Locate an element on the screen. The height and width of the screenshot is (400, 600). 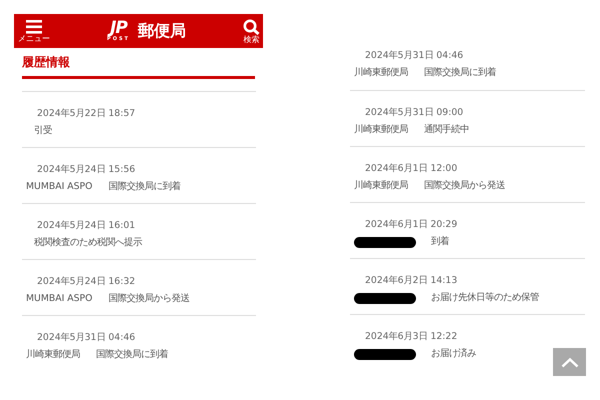
event-datetime: 2024年6月2日 14:13 is located at coordinates (411, 281).